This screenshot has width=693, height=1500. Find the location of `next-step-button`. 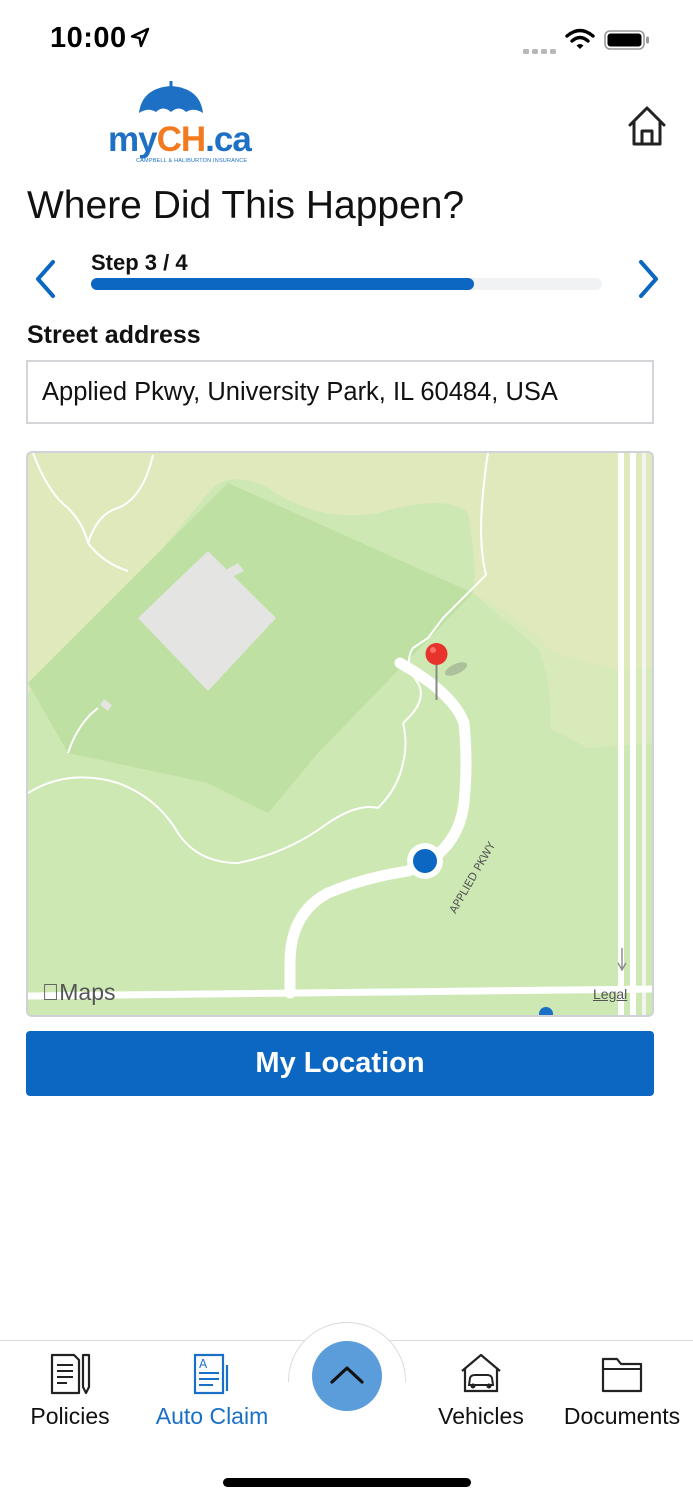

next-step-button is located at coordinates (648, 279).